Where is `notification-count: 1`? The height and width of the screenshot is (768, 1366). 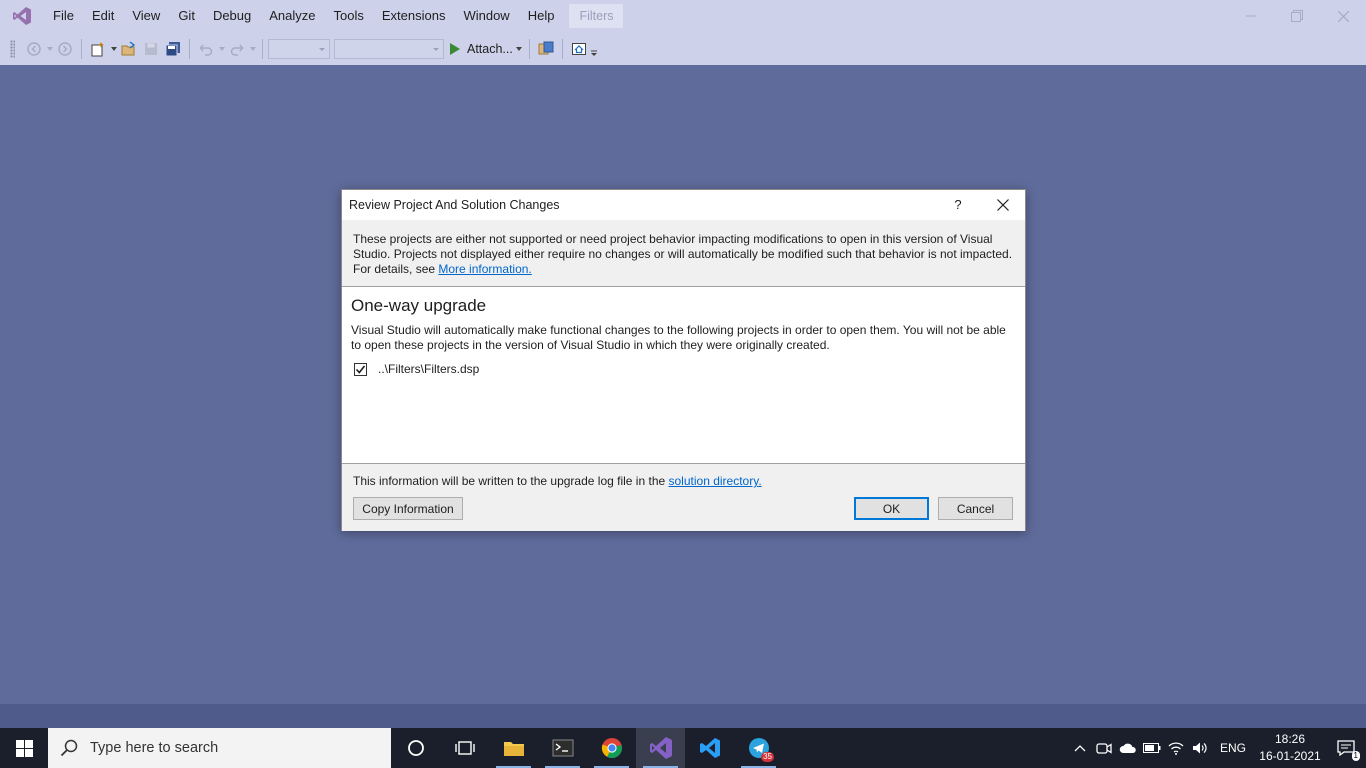 notification-count: 1 is located at coordinates (1355, 756).